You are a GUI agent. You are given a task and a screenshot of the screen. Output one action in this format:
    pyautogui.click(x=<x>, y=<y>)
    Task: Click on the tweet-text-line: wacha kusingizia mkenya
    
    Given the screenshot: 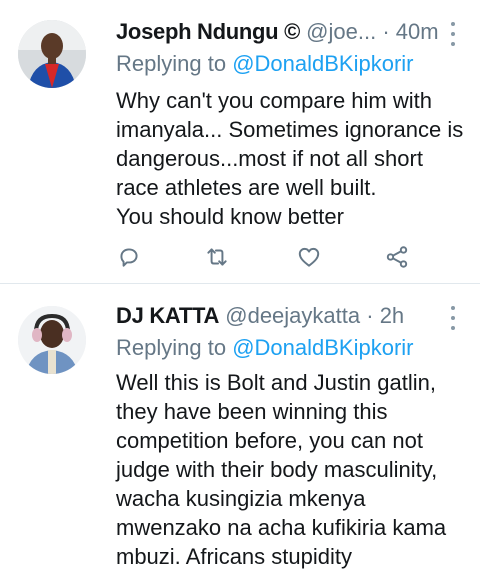 What is the action you would take?
    pyautogui.click(x=241, y=498)
    